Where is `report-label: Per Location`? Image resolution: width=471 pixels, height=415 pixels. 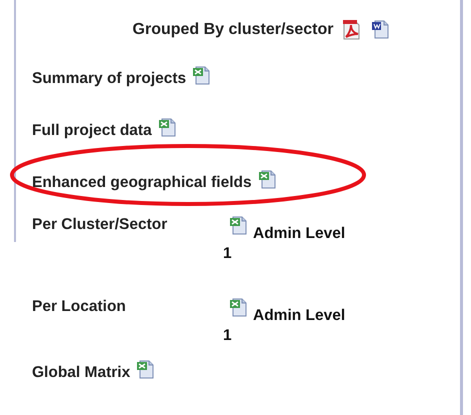
report-label: Per Location is located at coordinates (79, 307).